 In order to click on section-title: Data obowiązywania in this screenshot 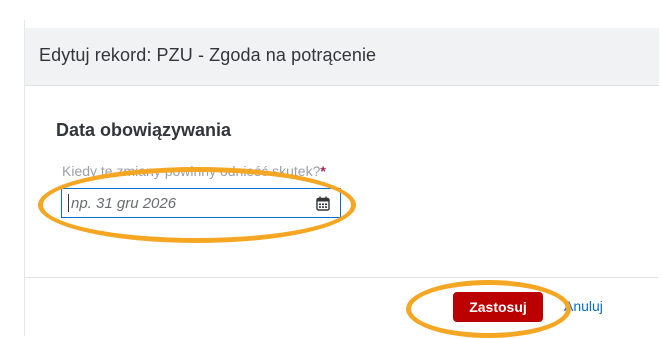, I will do `click(144, 130)`.